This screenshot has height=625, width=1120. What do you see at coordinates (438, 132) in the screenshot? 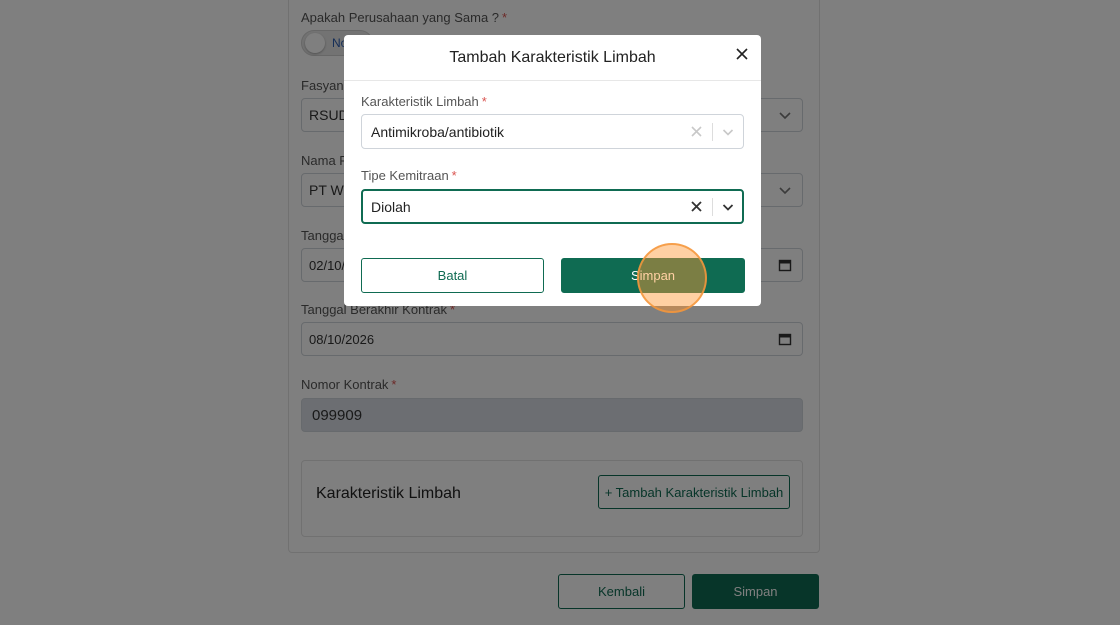
I see `karakteristik-value: Antimikroba/antibiotik` at bounding box center [438, 132].